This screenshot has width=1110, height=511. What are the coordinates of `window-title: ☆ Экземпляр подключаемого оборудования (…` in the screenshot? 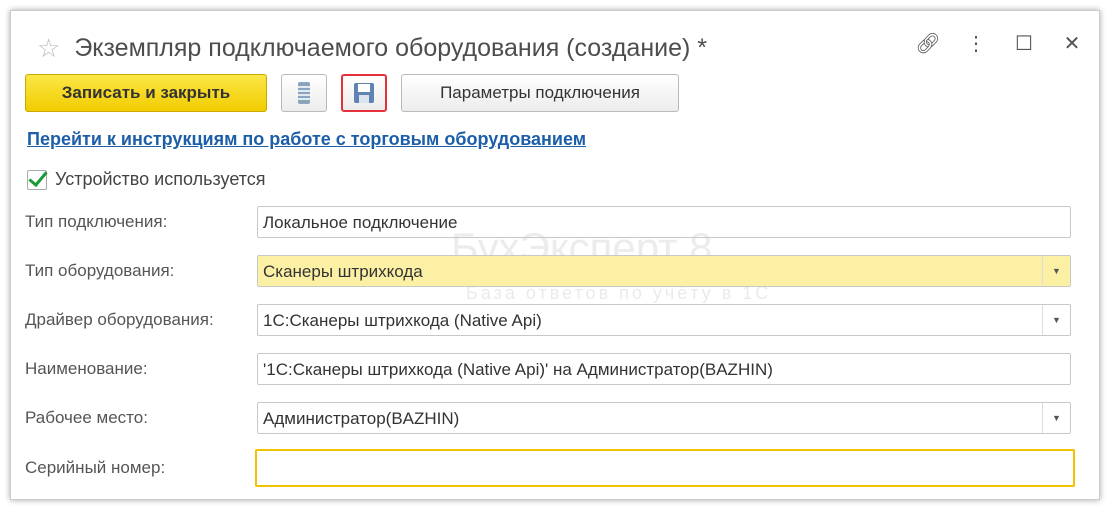 It's located at (372, 48).